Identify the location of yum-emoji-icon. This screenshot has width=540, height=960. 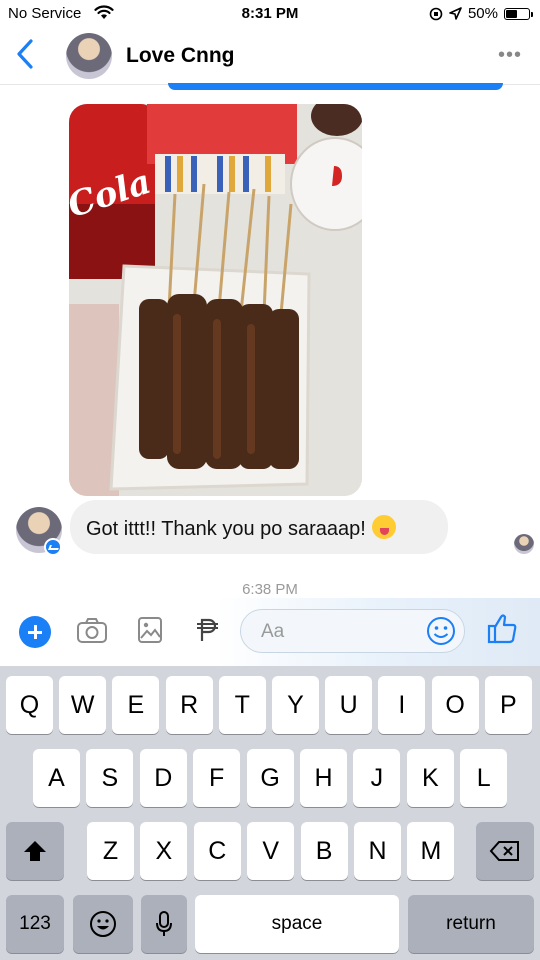
(383, 527).